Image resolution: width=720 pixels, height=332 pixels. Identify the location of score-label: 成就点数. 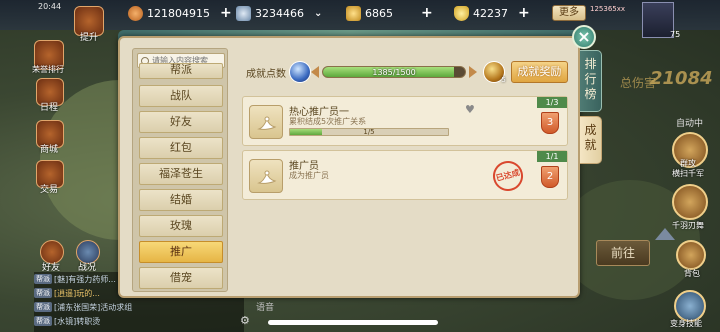
(266, 74).